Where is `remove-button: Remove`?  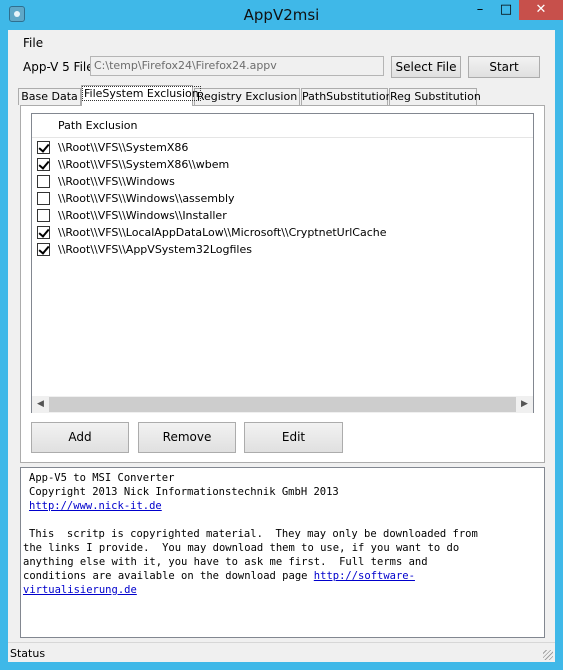 remove-button: Remove is located at coordinates (187, 437).